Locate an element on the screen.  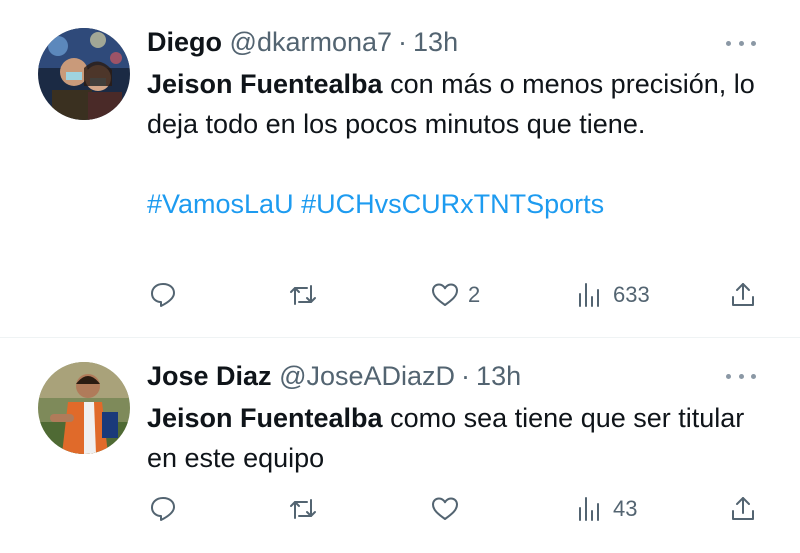
tweet-header: Diego @dkarmona7 · 13h is located at coordinates (302, 42).